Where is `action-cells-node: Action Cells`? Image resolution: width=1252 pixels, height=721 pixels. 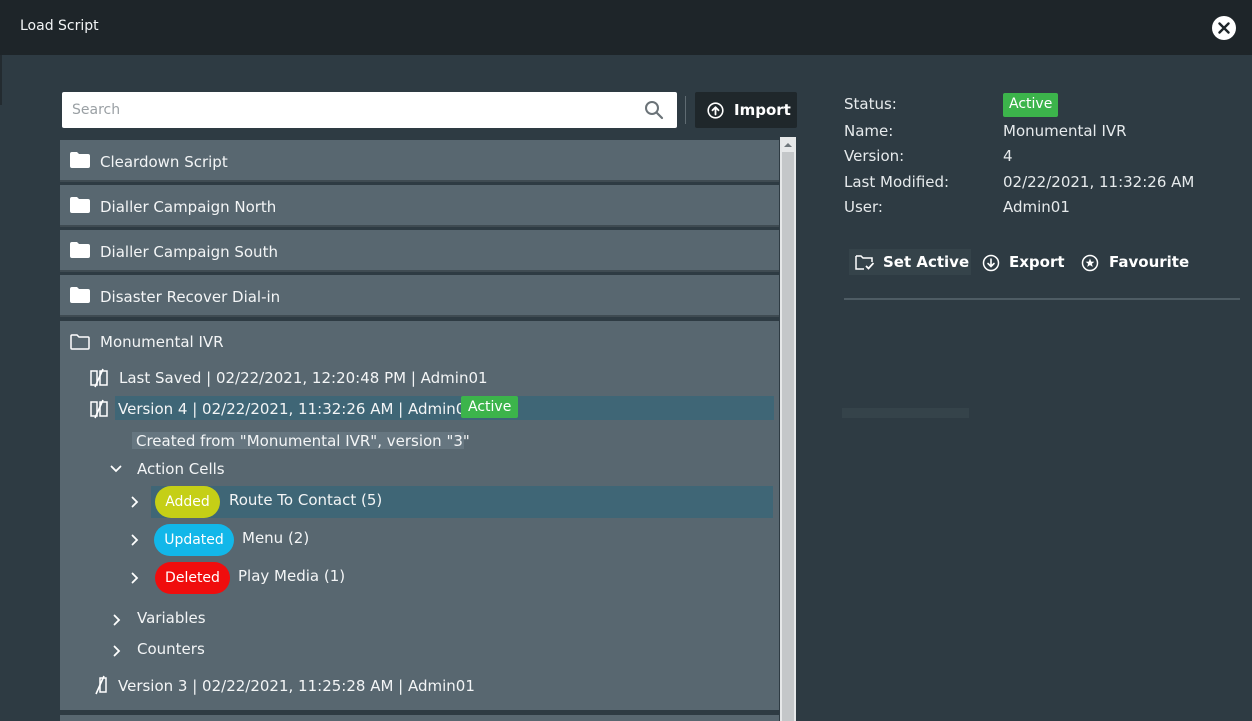 action-cells-node: Action Cells is located at coordinates (181, 469).